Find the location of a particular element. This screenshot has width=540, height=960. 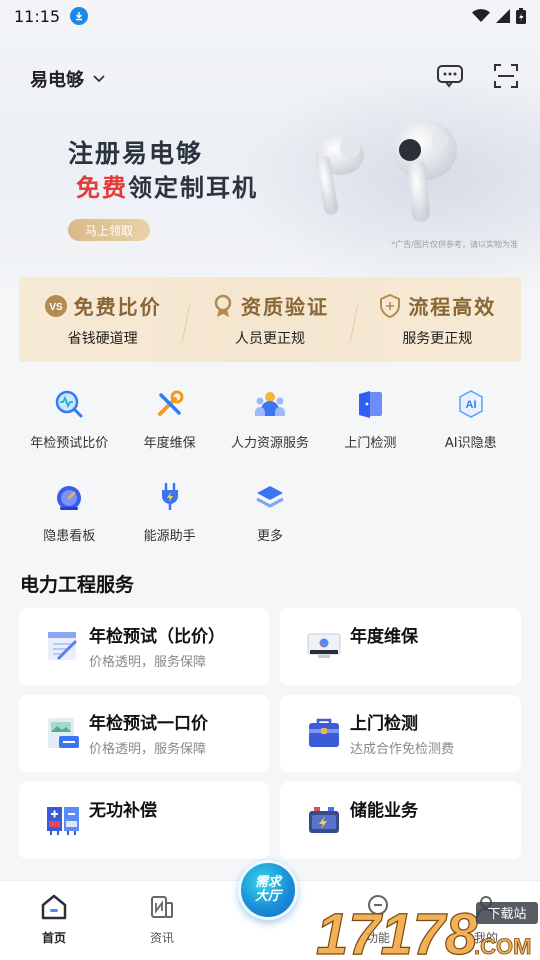

home-icon is located at coordinates (54, 907).